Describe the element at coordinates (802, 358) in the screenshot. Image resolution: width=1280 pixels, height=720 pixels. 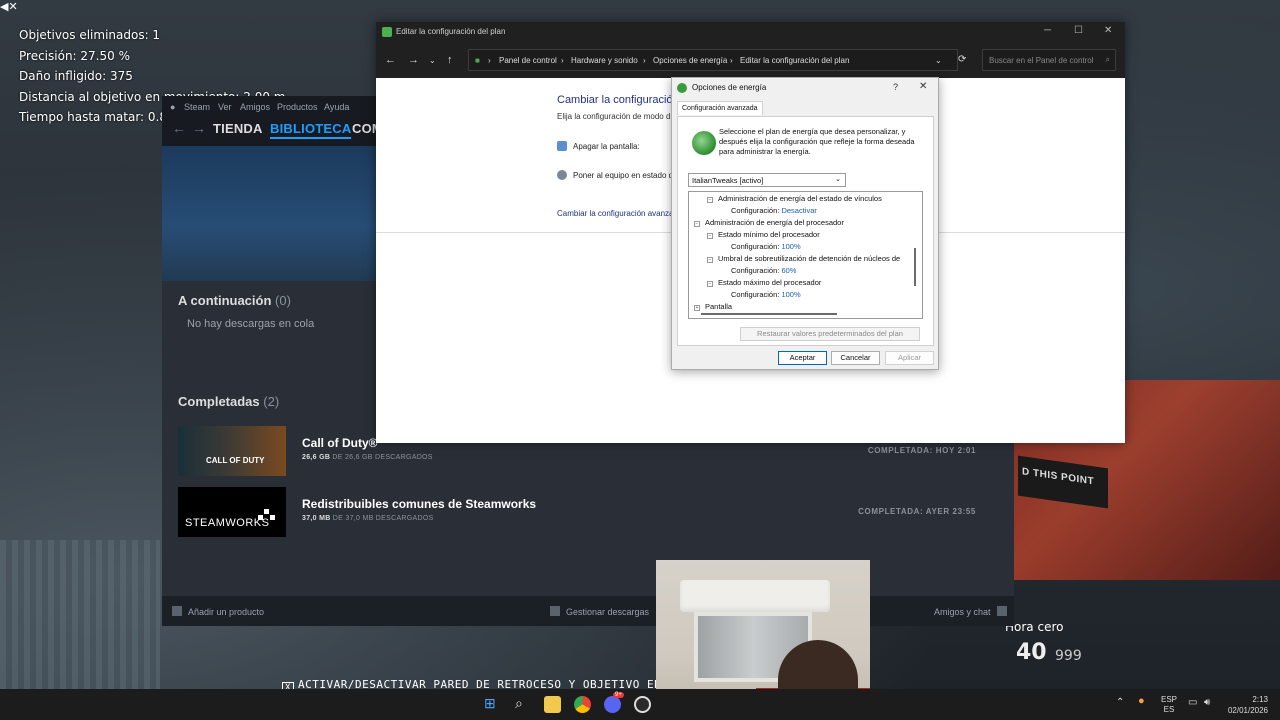
I see `ok-button: Aceptar` at that location.